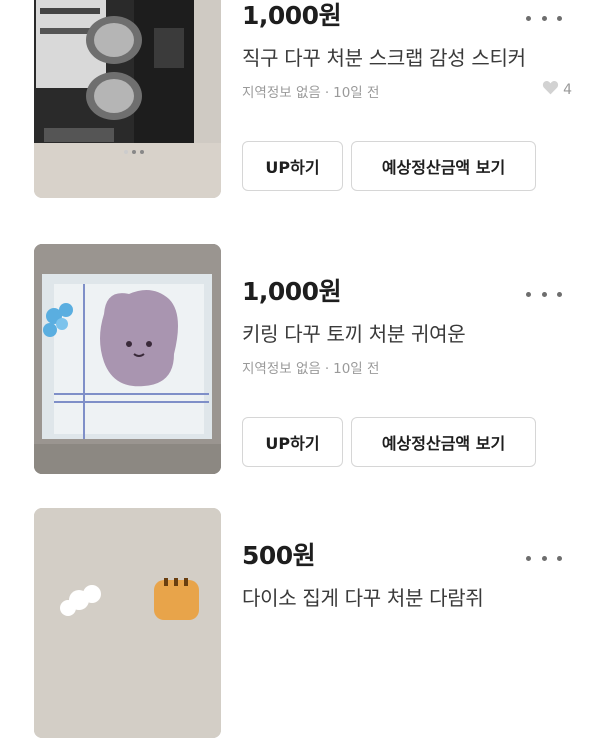 Image resolution: width=612 pixels, height=748 pixels. Describe the element at coordinates (363, 596) in the screenshot. I see `listing-title: 다이소 집게 다꾸 처분 다람쥐` at that location.